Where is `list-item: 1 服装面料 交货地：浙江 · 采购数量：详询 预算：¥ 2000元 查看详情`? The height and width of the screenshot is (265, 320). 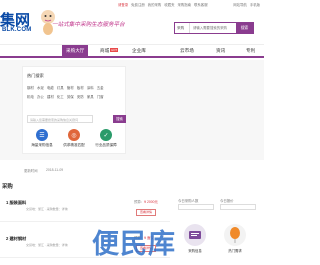
list-item: 1 服装面料 交货地：浙江 · 采购数量：详询 预算：¥ 2000元 查看详情 is located at coordinates (85, 209).